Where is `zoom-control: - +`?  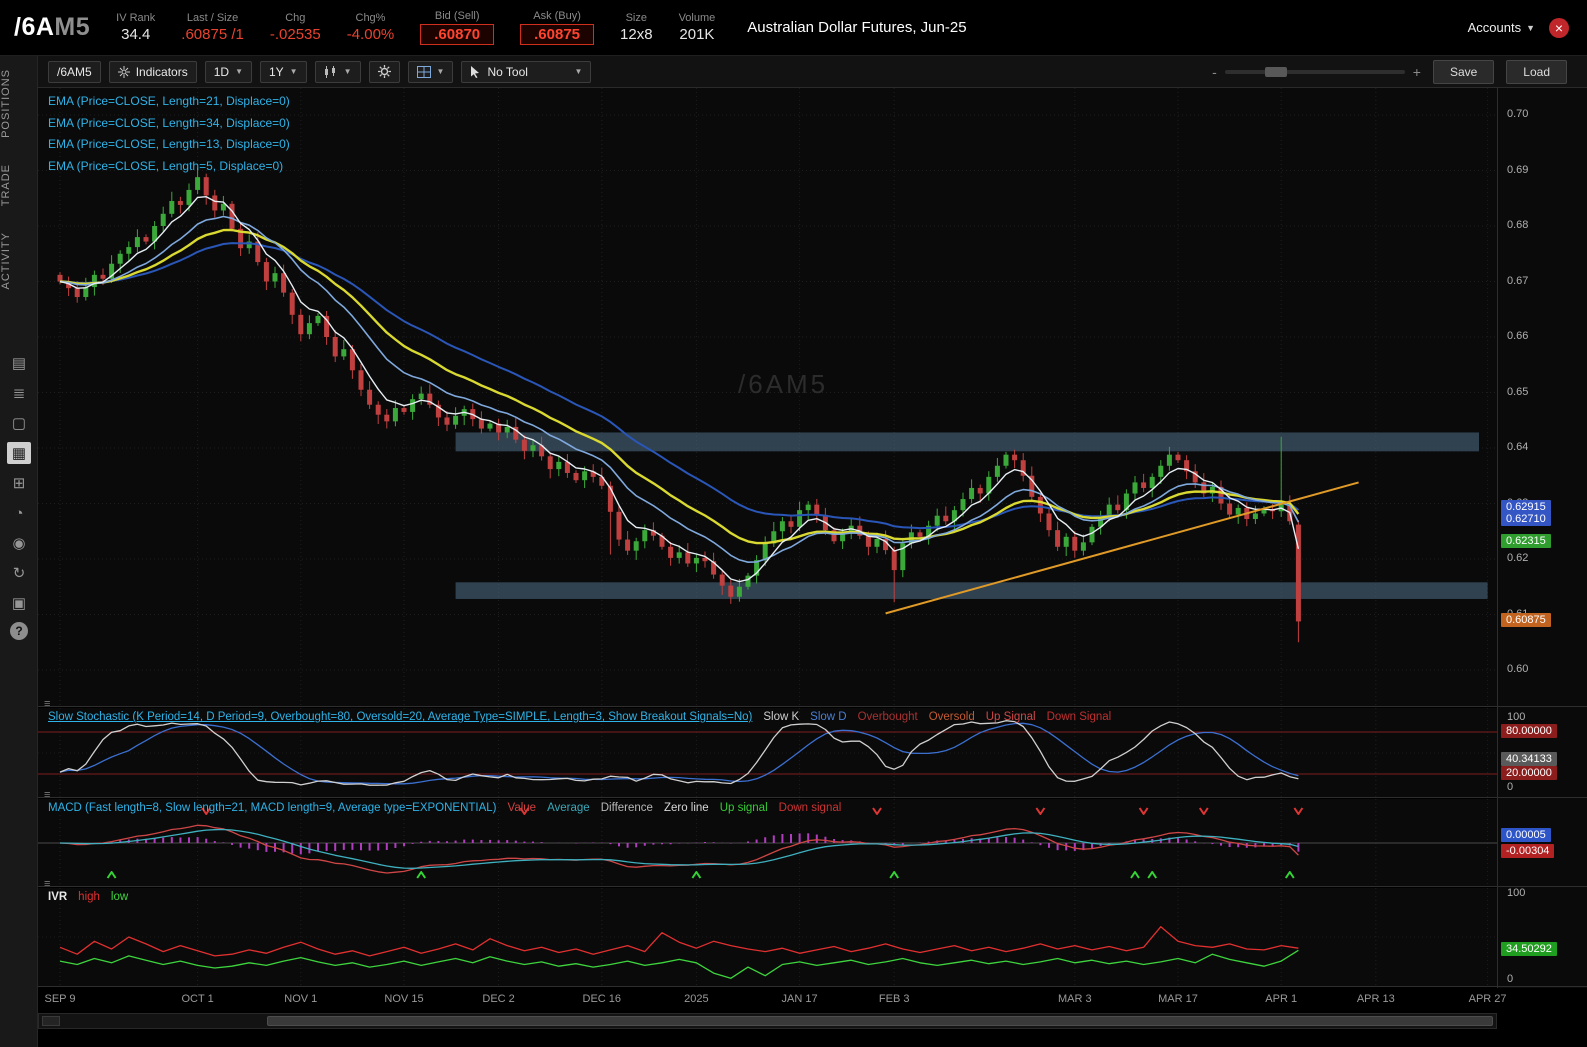 zoom-control: - + is located at coordinates (1316, 72).